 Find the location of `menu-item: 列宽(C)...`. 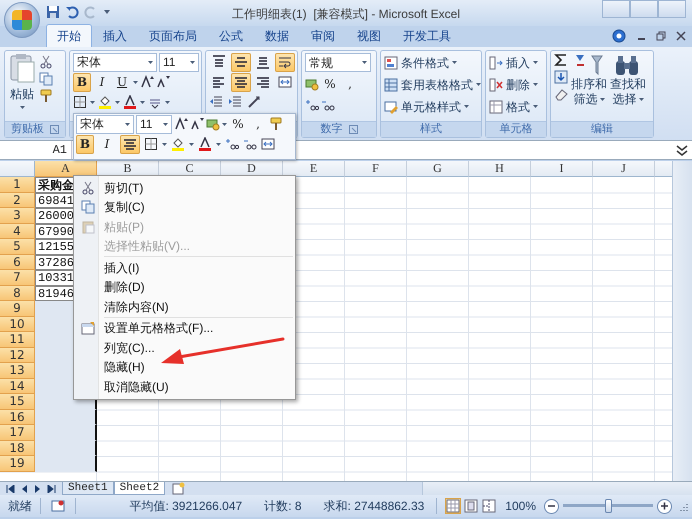

menu-item: 列宽(C)... is located at coordinates (184, 348).